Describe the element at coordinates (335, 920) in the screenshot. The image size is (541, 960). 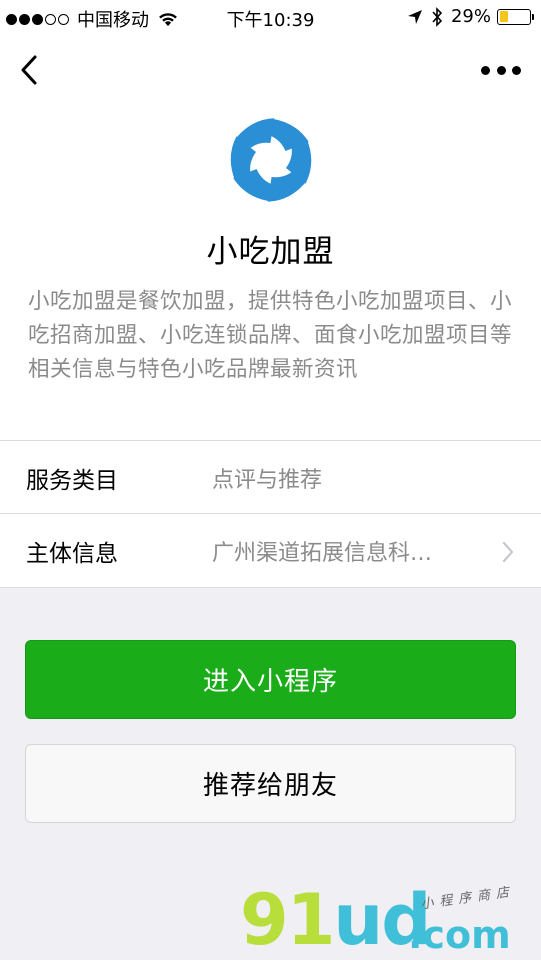
I see `watermark-text: 91ud` at that location.